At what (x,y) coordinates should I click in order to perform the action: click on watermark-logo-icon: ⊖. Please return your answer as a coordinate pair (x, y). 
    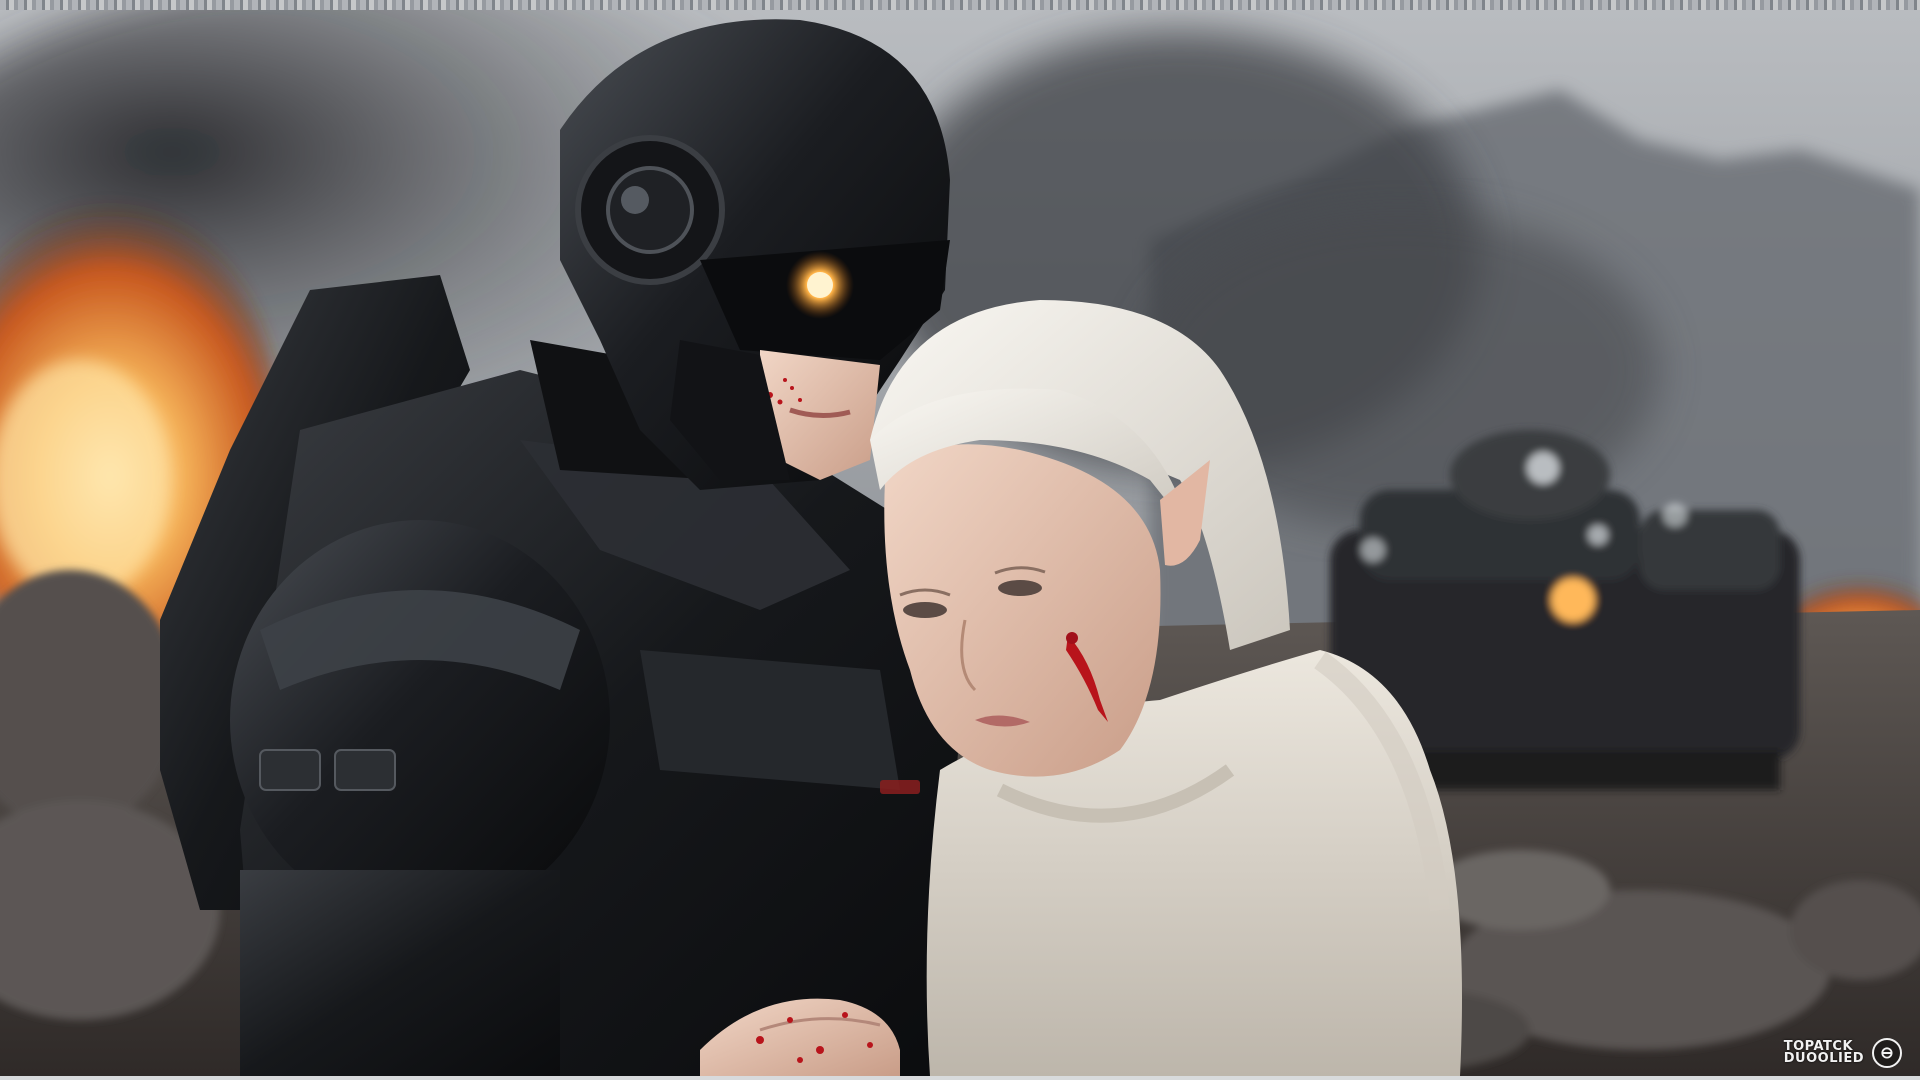
    Looking at the image, I should click on (1887, 1053).